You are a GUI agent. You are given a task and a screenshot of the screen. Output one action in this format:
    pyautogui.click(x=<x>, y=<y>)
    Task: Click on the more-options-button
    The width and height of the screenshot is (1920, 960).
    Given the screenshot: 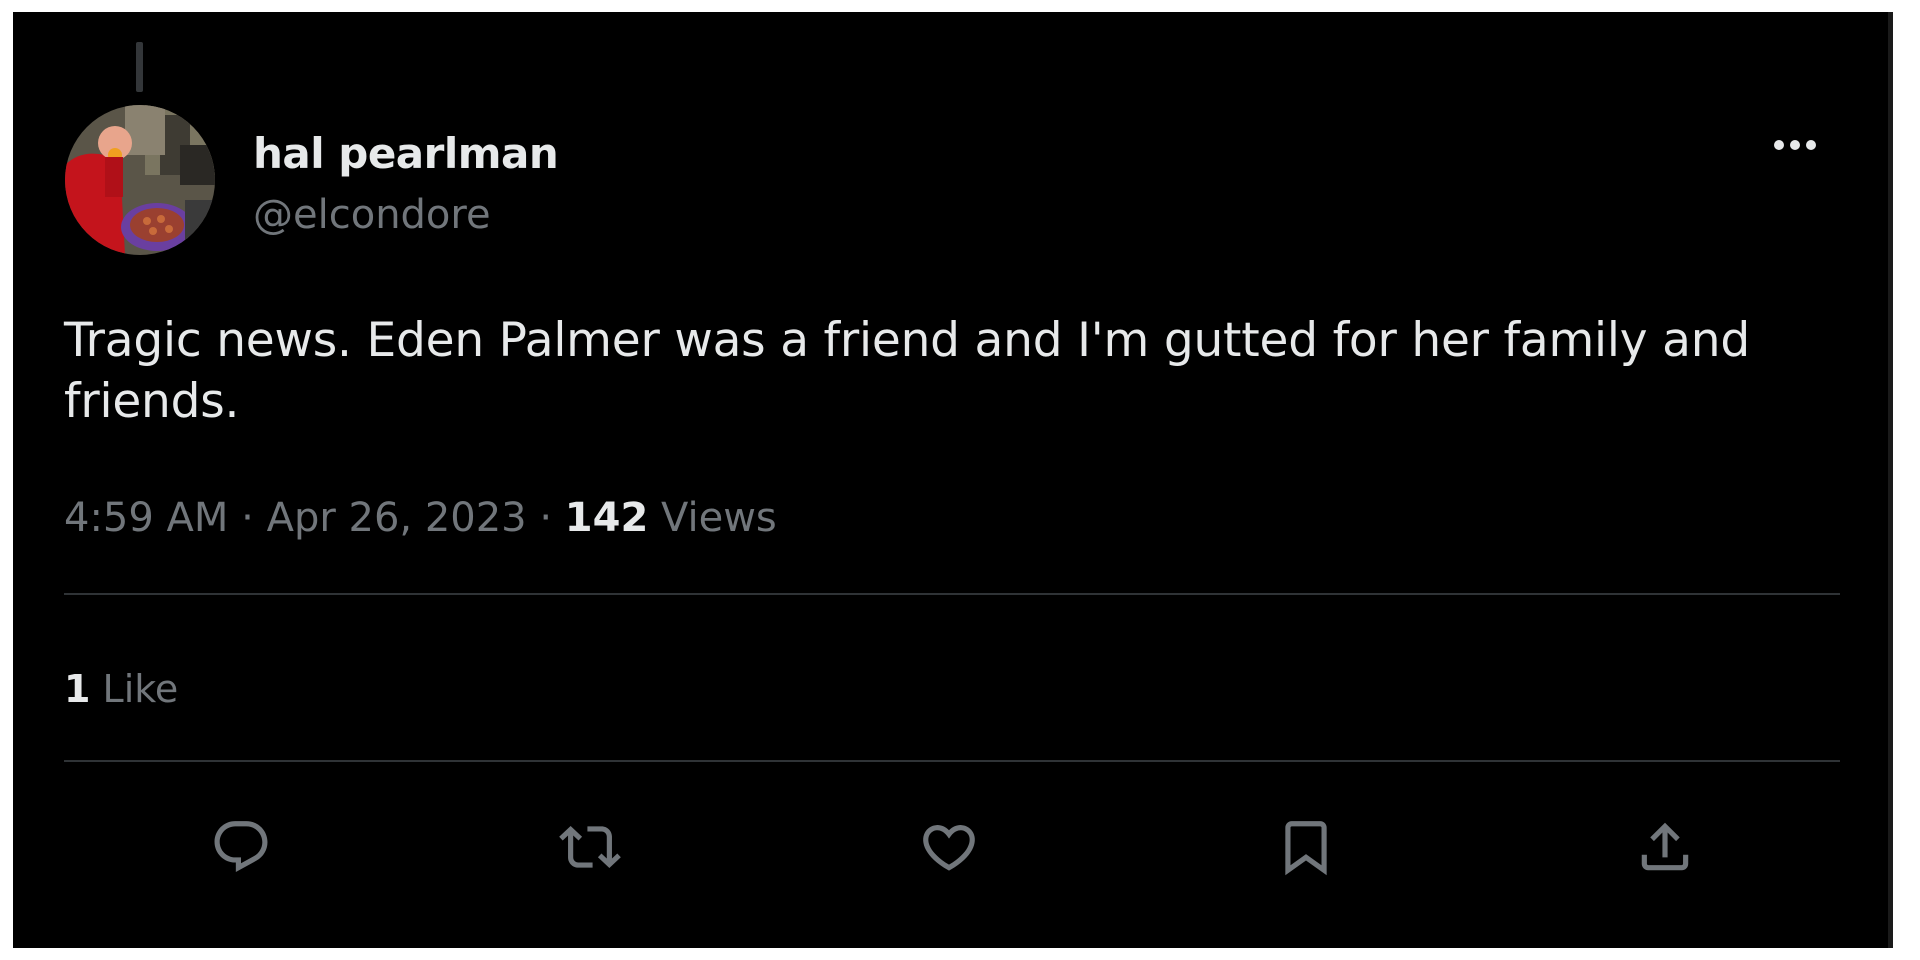 What is the action you would take?
    pyautogui.click(x=1795, y=145)
    